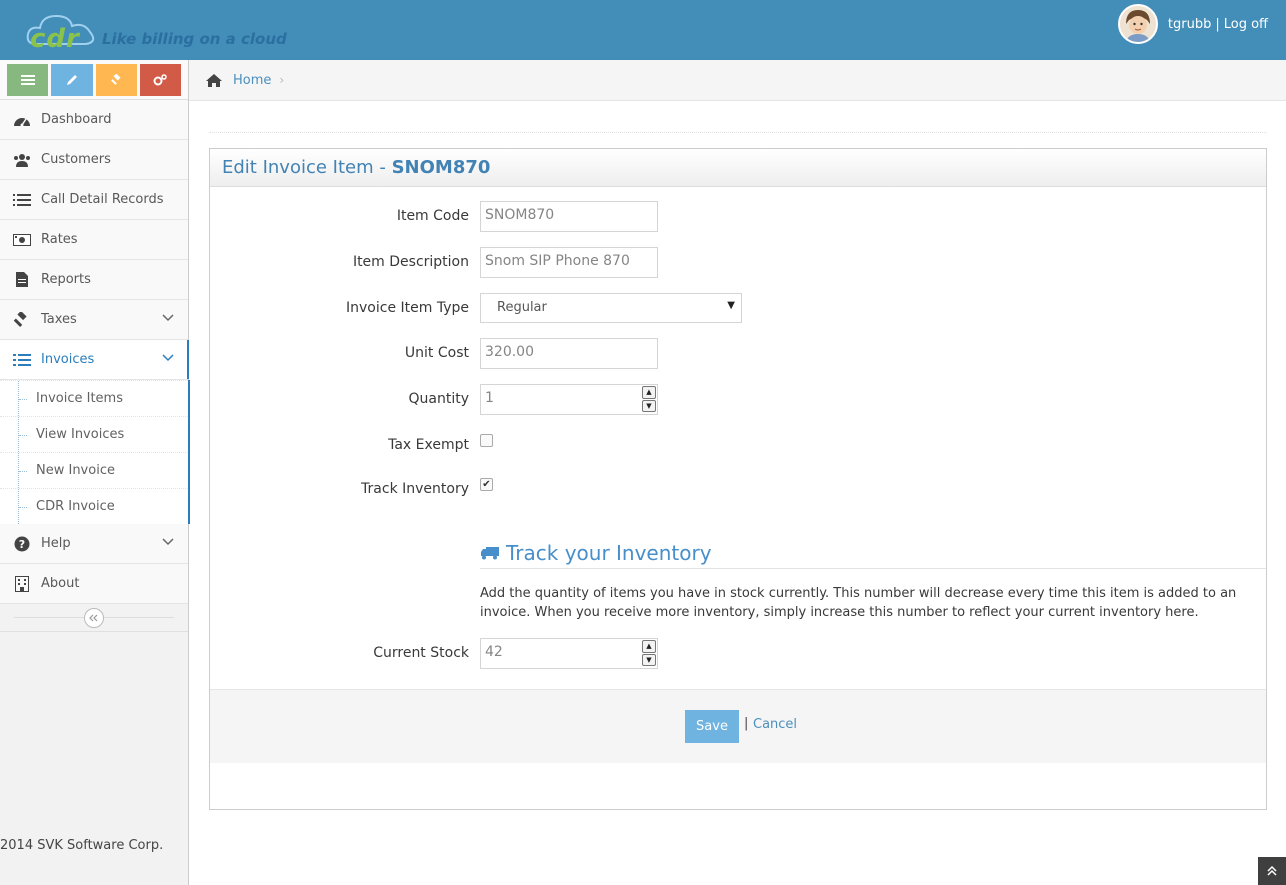 This screenshot has width=1286, height=885. Describe the element at coordinates (307, 167) in the screenshot. I see `title-prefix: Edit Invoice Item -` at that location.